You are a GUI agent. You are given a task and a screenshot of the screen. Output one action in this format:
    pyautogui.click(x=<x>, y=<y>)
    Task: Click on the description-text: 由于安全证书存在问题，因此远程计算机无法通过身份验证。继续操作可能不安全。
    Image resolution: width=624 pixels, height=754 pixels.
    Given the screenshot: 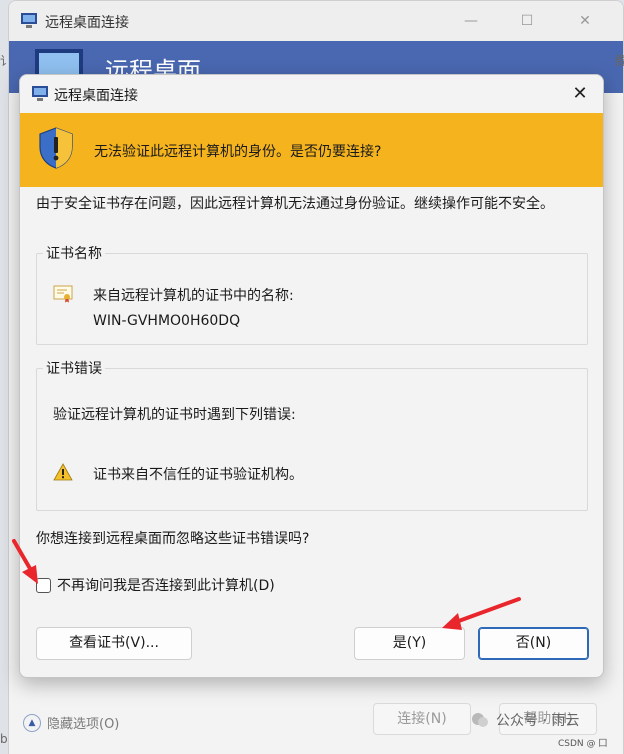 What is the action you would take?
    pyautogui.click(x=295, y=204)
    